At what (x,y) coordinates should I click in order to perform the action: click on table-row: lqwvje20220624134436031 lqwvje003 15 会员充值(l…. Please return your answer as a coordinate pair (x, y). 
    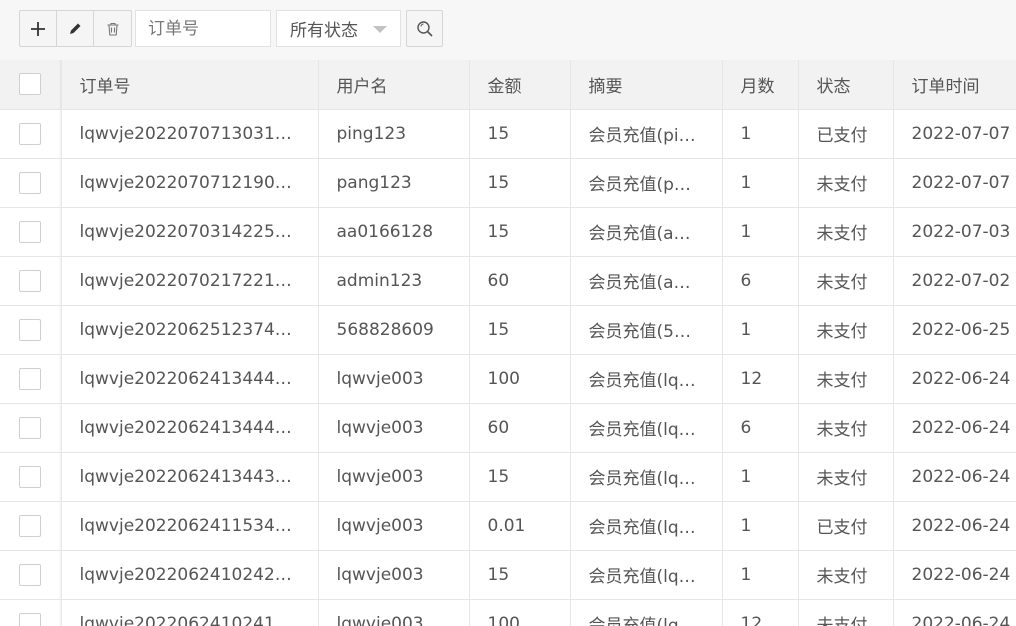
    Looking at the image, I should click on (508, 477).